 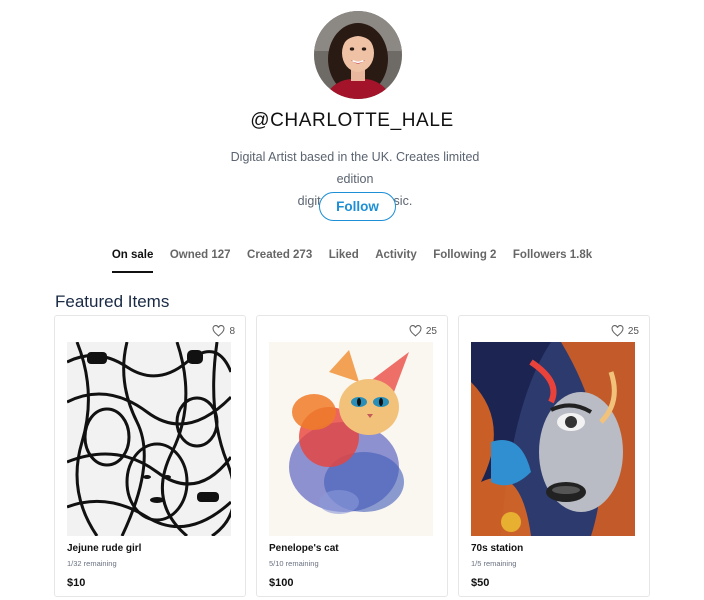 What do you see at coordinates (76, 583) in the screenshot?
I see `item-price: $10` at bounding box center [76, 583].